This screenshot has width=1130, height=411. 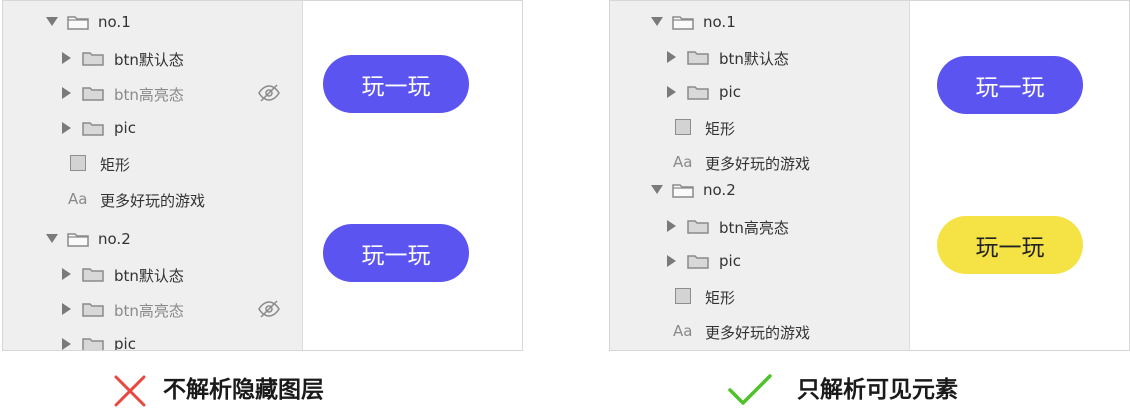 I want to click on cross-icon, so click(x=130, y=391).